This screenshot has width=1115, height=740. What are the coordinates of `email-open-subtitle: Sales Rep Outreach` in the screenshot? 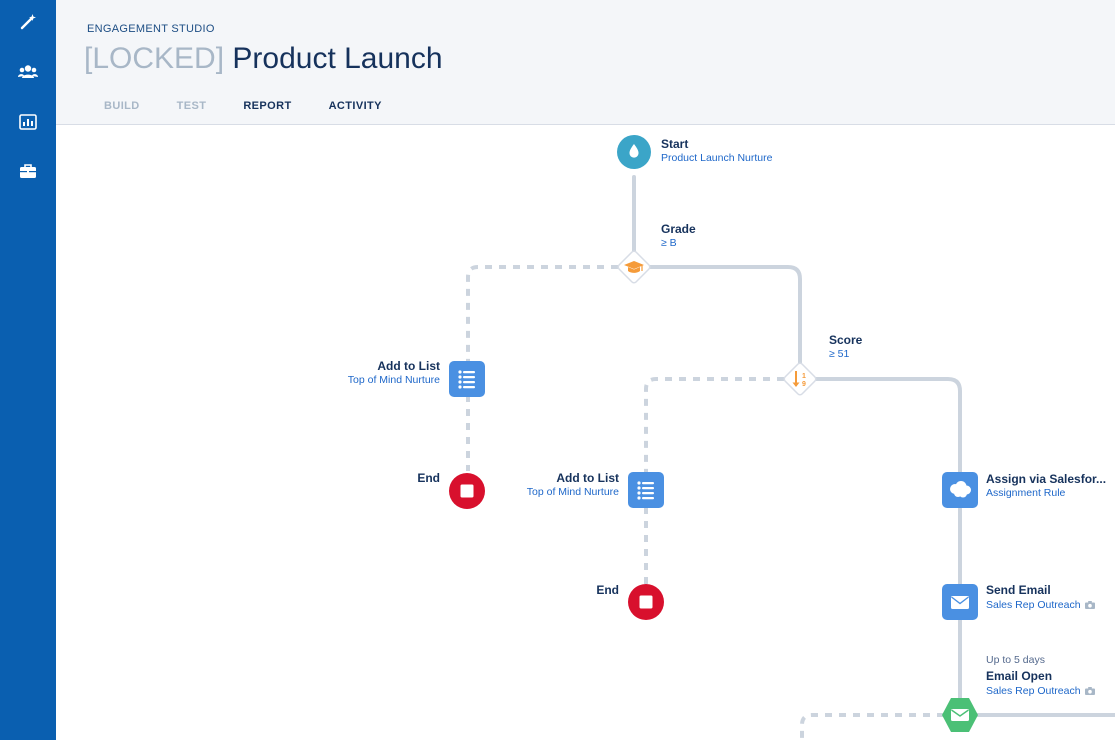 It's located at (1040, 691).